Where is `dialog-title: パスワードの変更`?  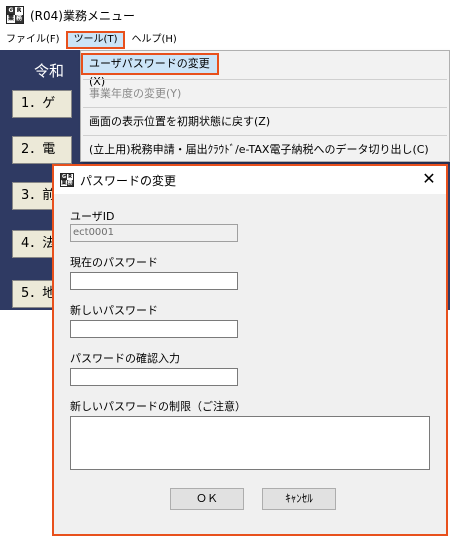
dialog-title: パスワードの変更 is located at coordinates (128, 180).